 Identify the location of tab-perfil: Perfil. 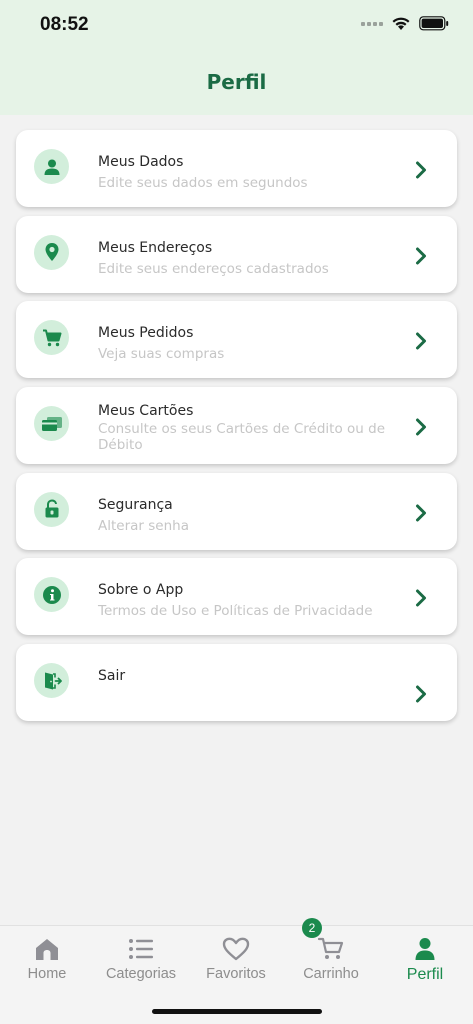
(425, 955).